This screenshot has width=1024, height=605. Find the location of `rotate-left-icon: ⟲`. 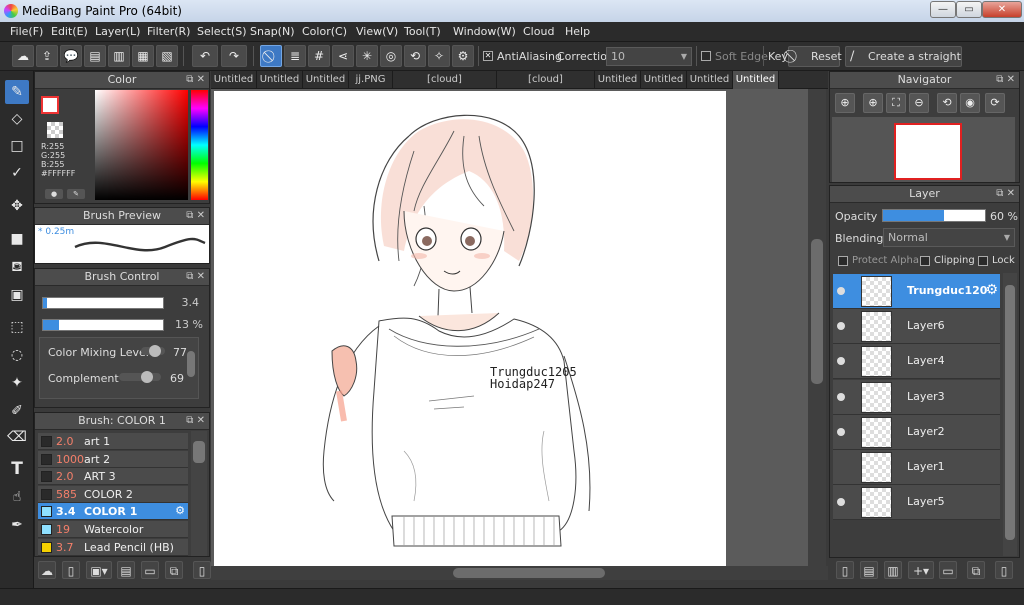

rotate-left-icon: ⟲ is located at coordinates (947, 103).